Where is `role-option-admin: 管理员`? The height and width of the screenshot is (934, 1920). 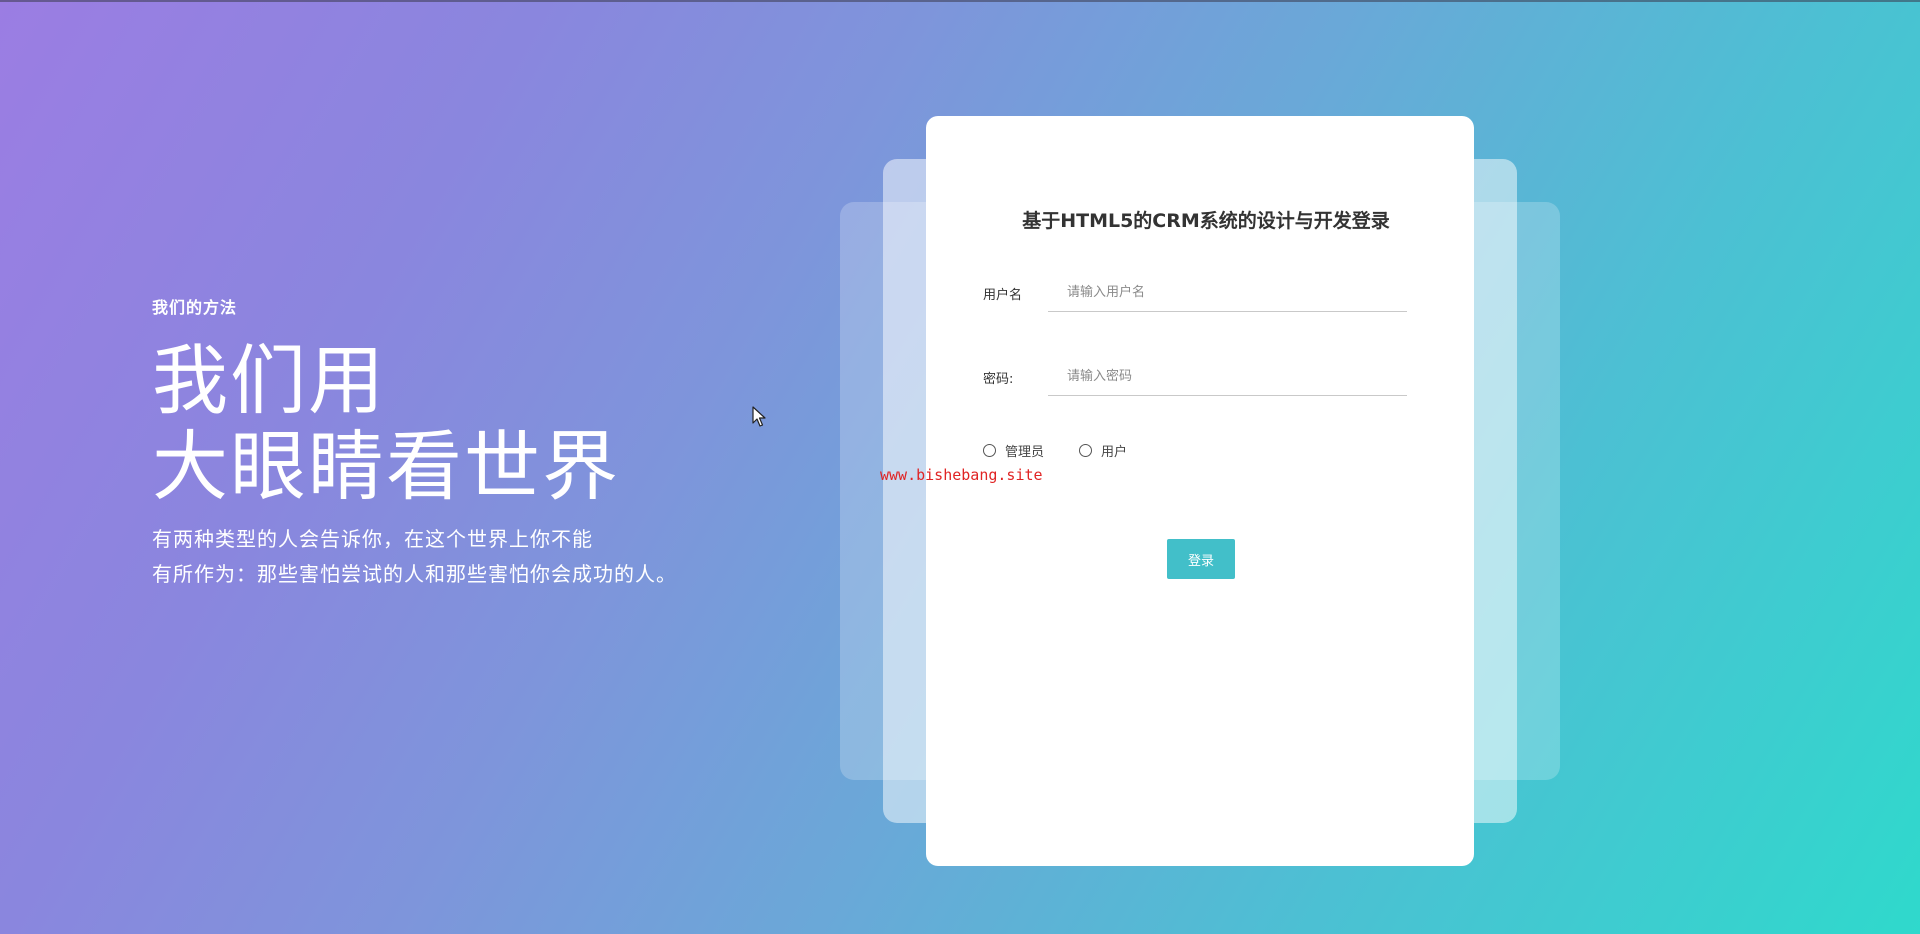 role-option-admin: 管理员 is located at coordinates (1013, 450).